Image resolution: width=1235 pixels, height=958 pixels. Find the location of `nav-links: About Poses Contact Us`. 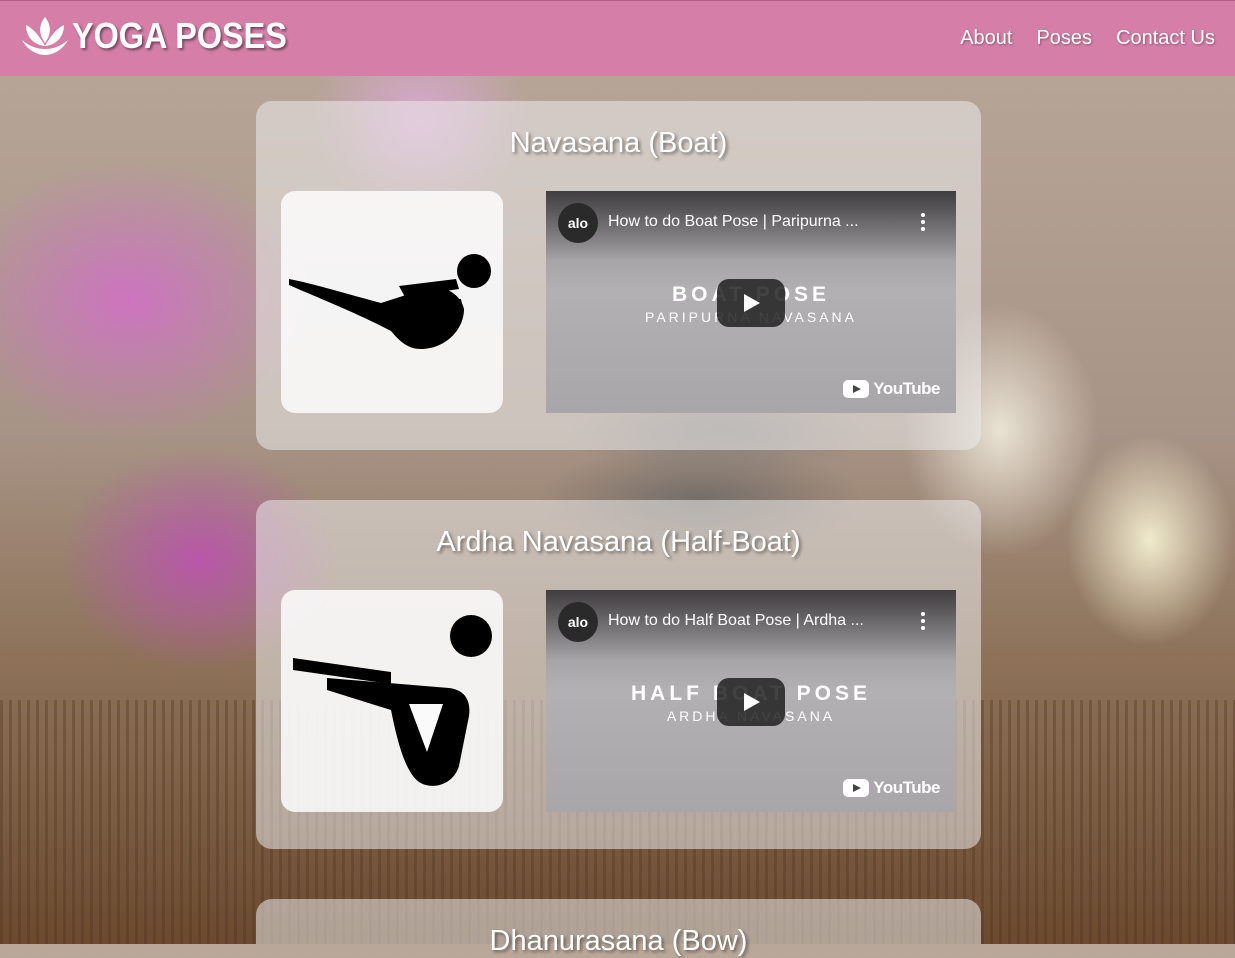

nav-links: About Poses Contact Us is located at coordinates (1087, 38).